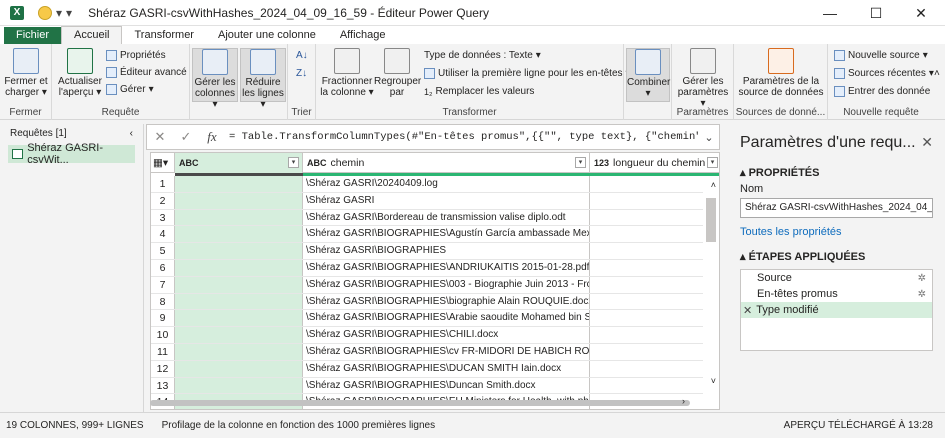 This screenshot has height=438, width=945. I want to click on step-type-changed: ✕ Type modifié, so click(836, 310).